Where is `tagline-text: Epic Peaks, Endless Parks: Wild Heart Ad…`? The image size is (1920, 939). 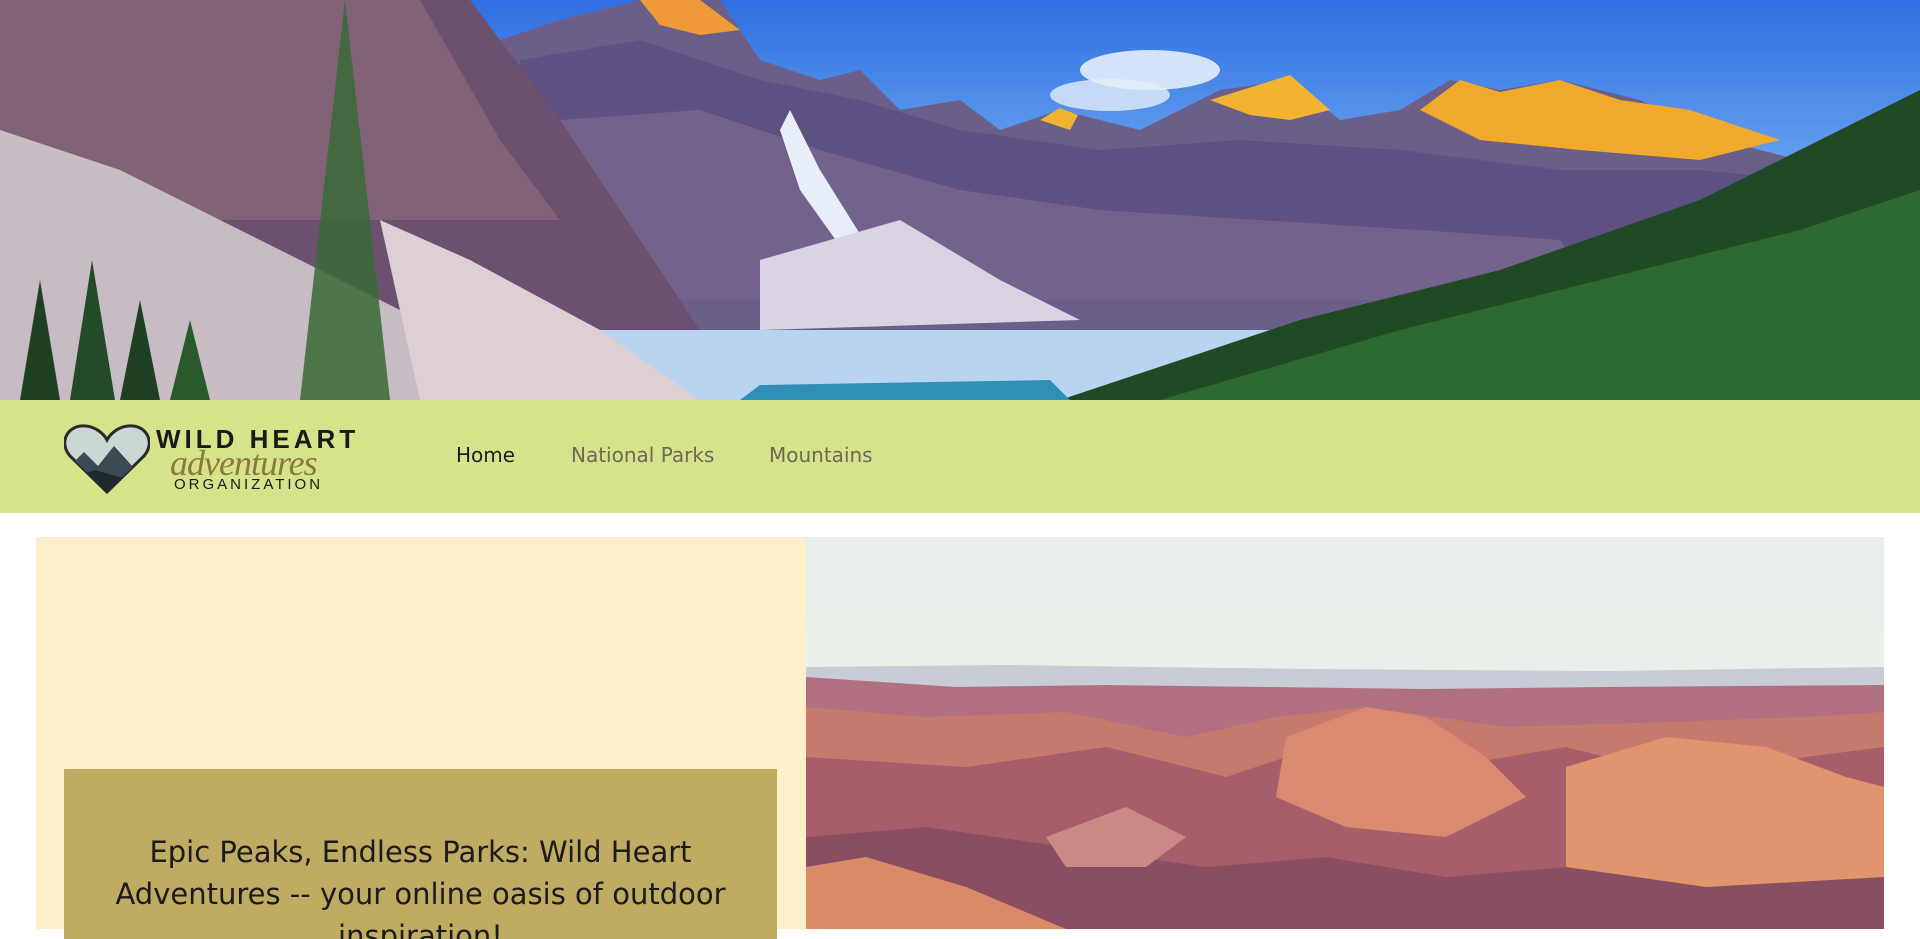 tagline-text: Epic Peaks, Endless Parks: Wild Heart Ad… is located at coordinates (420, 887).